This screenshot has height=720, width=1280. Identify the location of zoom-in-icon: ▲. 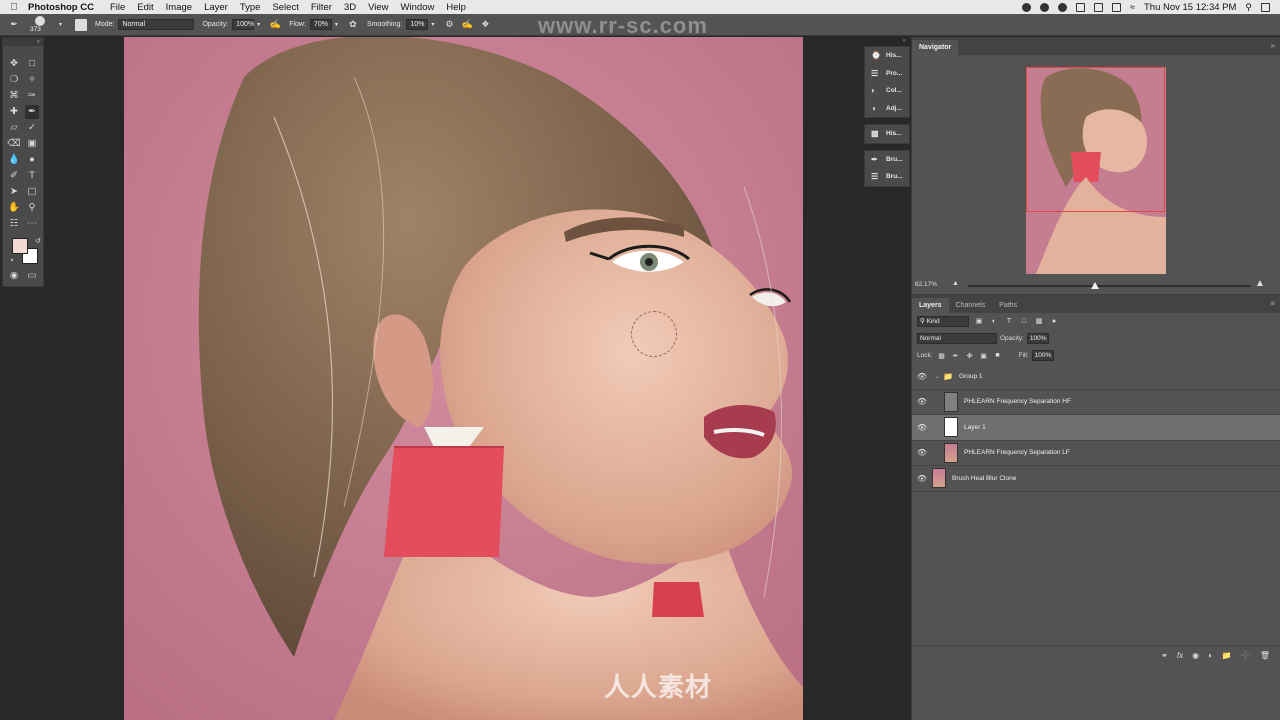
(1260, 283).